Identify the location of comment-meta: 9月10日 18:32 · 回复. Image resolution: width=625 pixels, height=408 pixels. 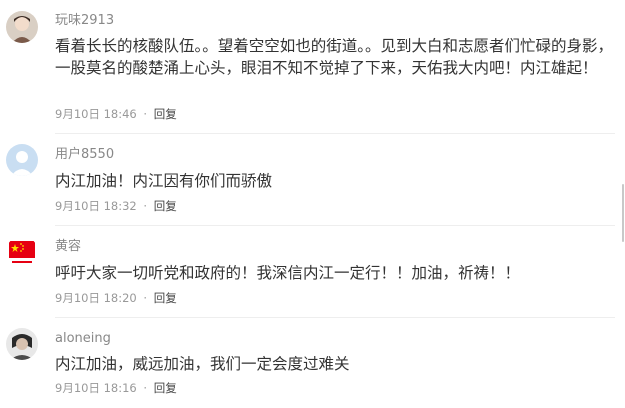
(116, 206).